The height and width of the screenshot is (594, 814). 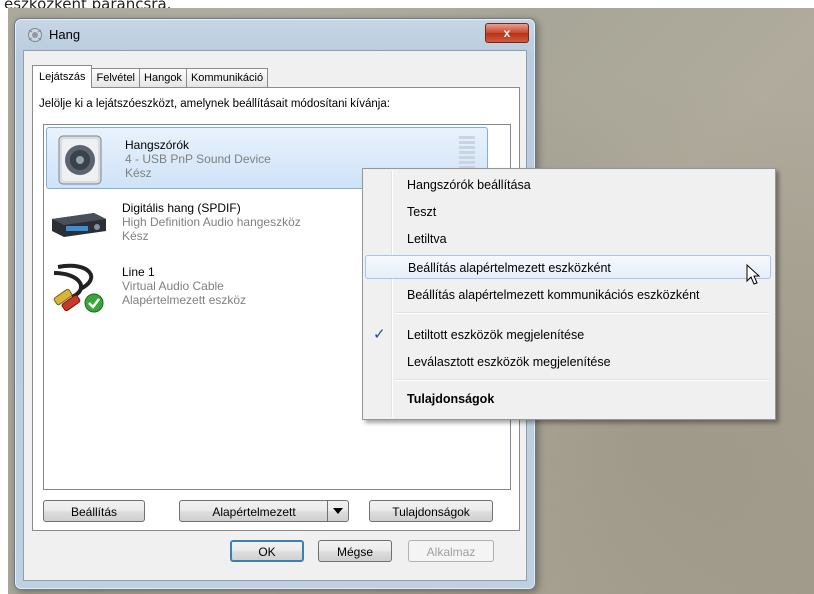 I want to click on device-status: Alapértelmezett eszköz, so click(x=184, y=300).